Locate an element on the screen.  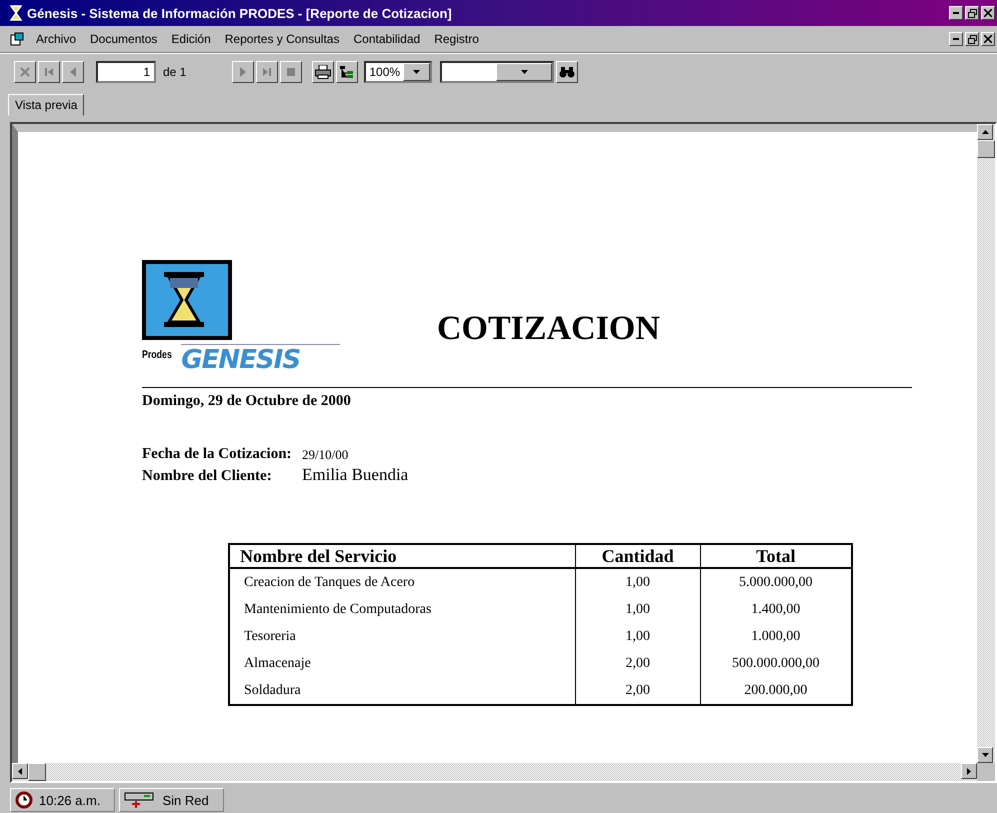
table-cell: Almacenaje is located at coordinates (402, 663).